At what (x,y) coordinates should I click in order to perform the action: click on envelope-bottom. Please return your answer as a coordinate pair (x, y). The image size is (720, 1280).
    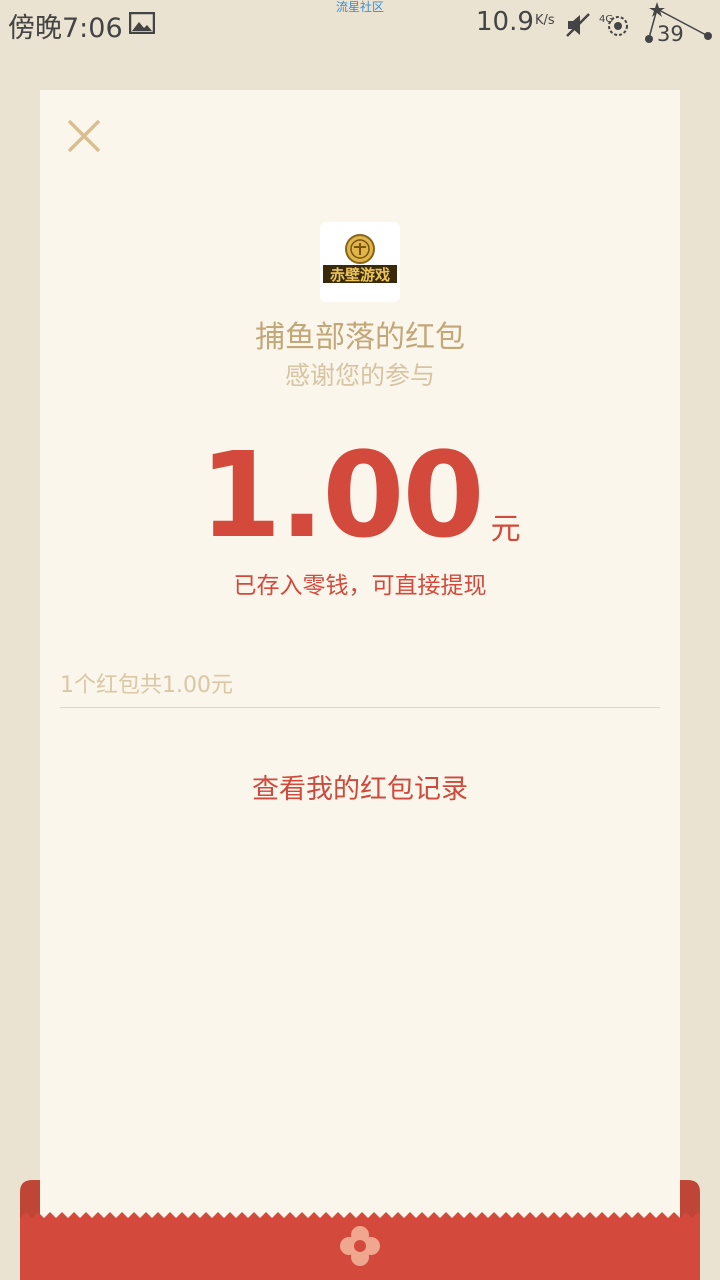
    Looking at the image, I should click on (360, 1230).